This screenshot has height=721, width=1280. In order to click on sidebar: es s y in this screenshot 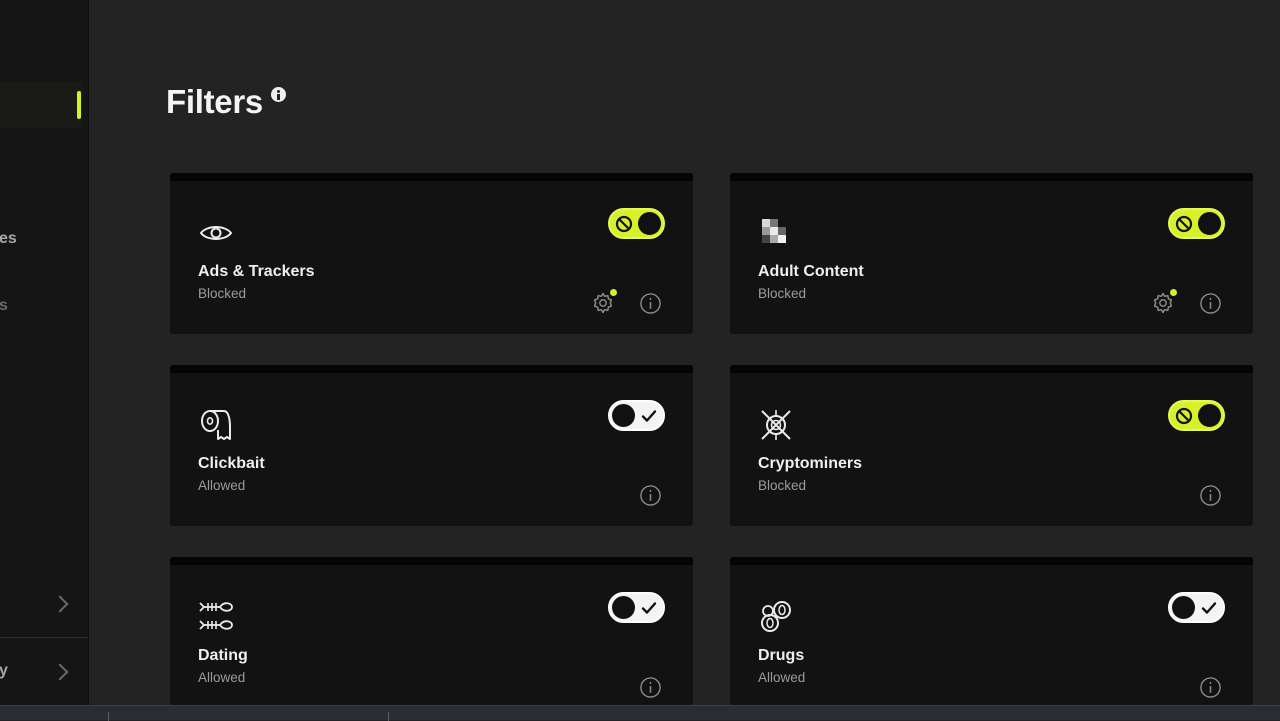, I will do `click(44, 352)`.